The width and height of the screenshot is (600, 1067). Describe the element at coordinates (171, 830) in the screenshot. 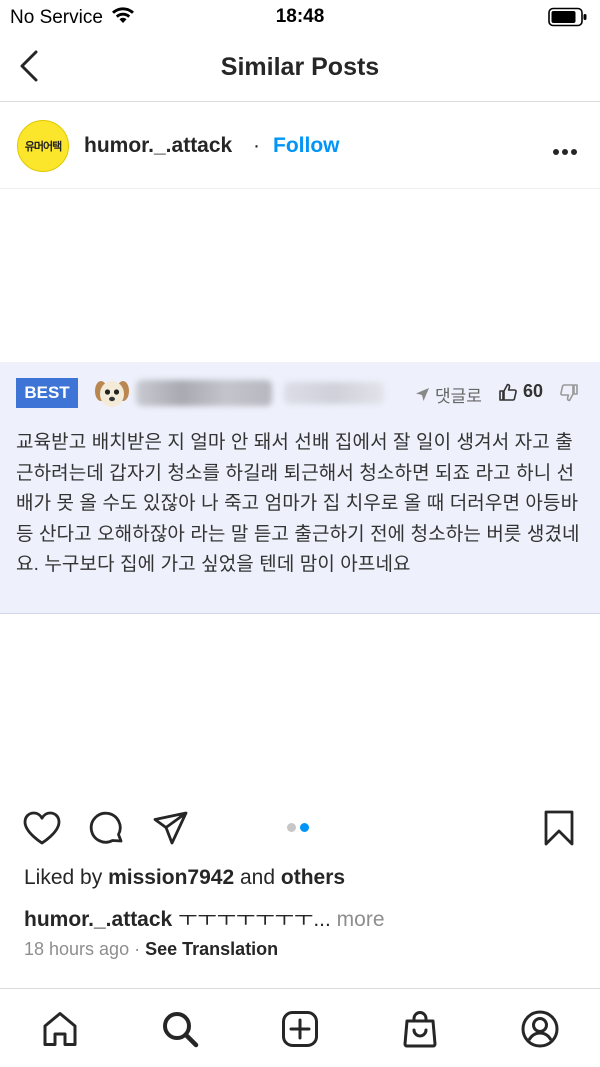

I see `share-icon` at that location.